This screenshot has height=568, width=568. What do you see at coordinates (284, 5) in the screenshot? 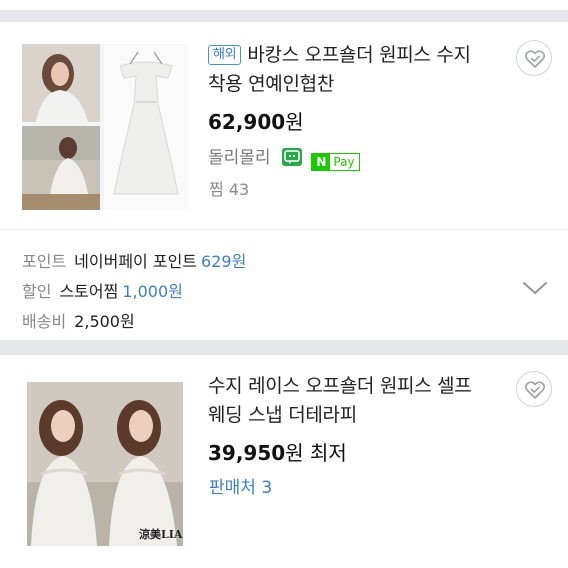
I see `previous-card-edge` at bounding box center [284, 5].